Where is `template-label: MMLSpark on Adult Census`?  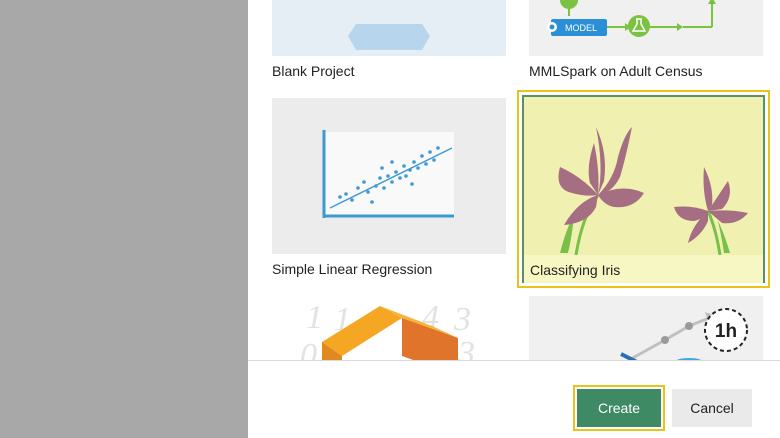 template-label: MMLSpark on Adult Census is located at coordinates (616, 71).